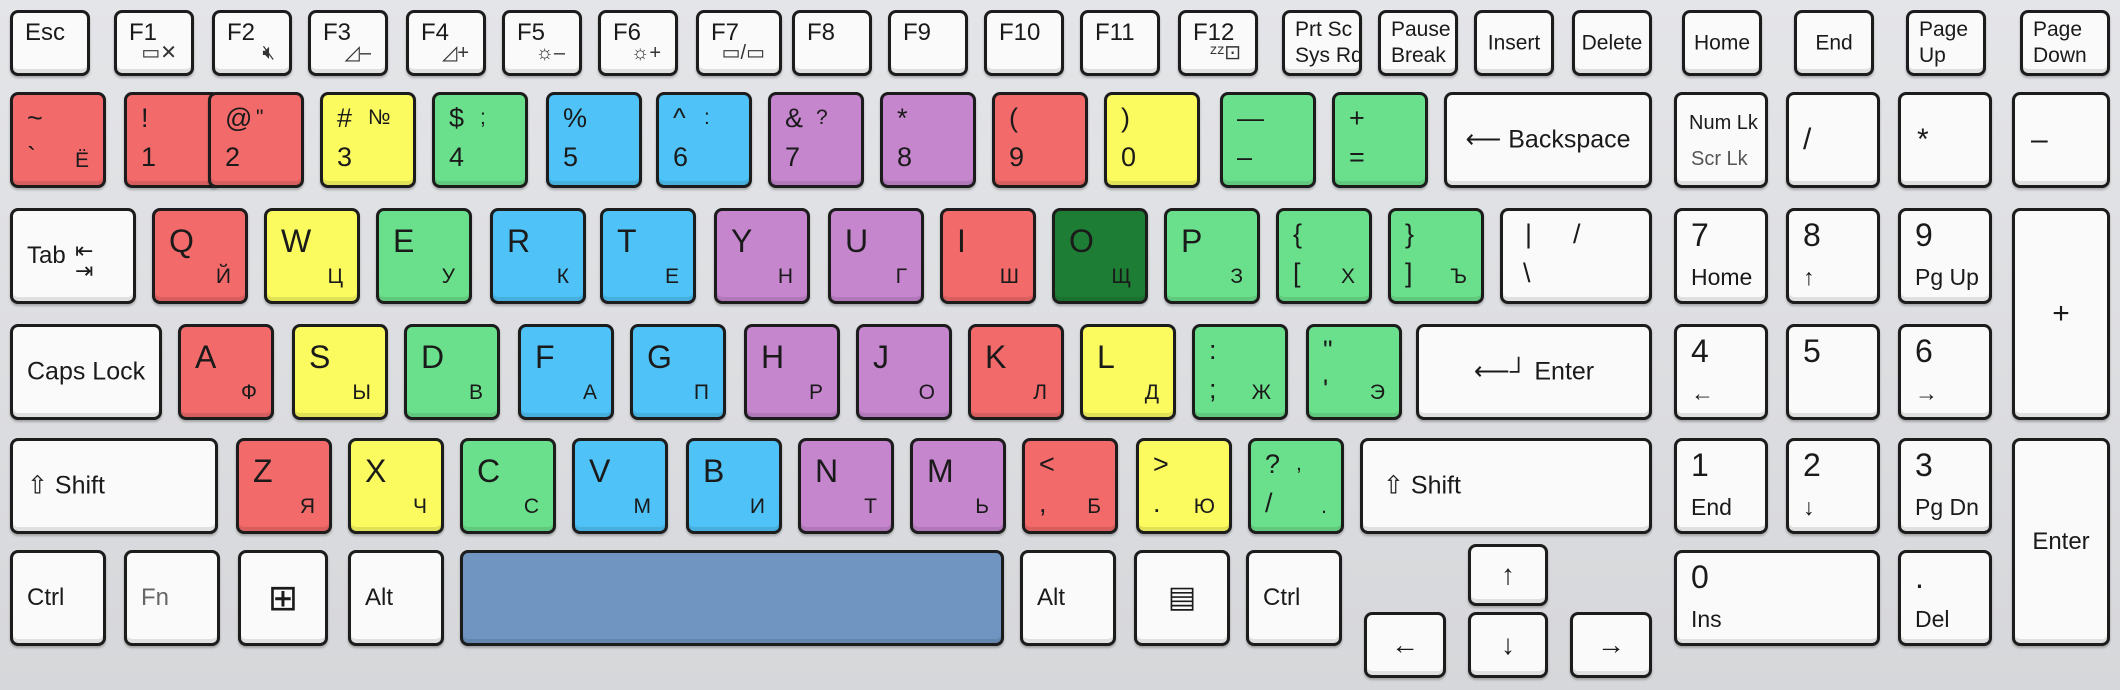 The image size is (2120, 690). What do you see at coordinates (638, 43) in the screenshot?
I see `f6-key: F6 ☼+` at bounding box center [638, 43].